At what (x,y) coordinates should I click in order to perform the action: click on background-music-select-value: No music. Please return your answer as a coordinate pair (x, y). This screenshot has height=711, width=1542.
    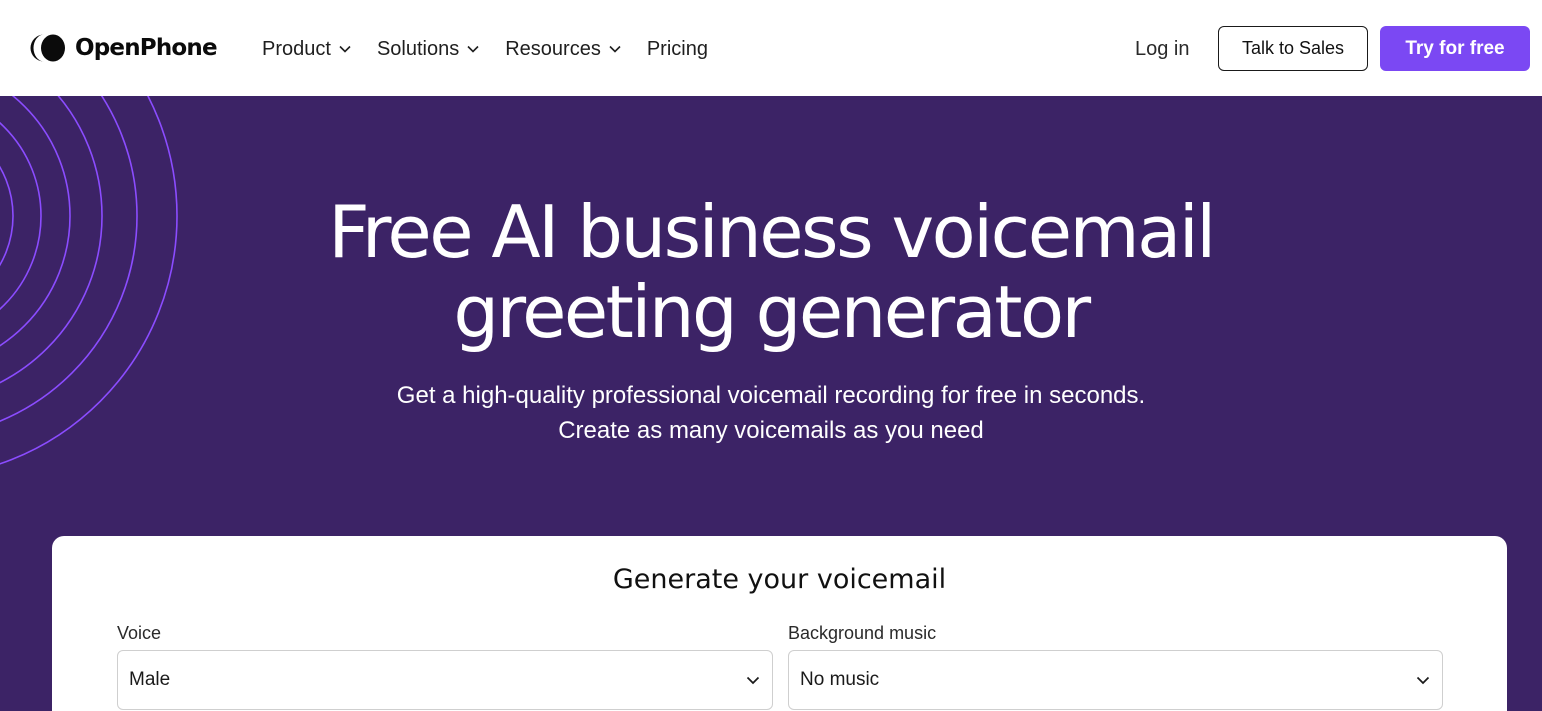
    Looking at the image, I should click on (840, 679).